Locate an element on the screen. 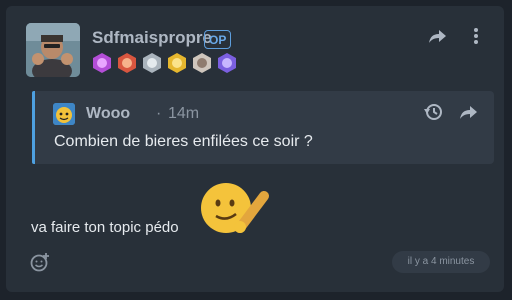 This screenshot has height=300, width=512. quote-accent-bar is located at coordinates (33, 127).